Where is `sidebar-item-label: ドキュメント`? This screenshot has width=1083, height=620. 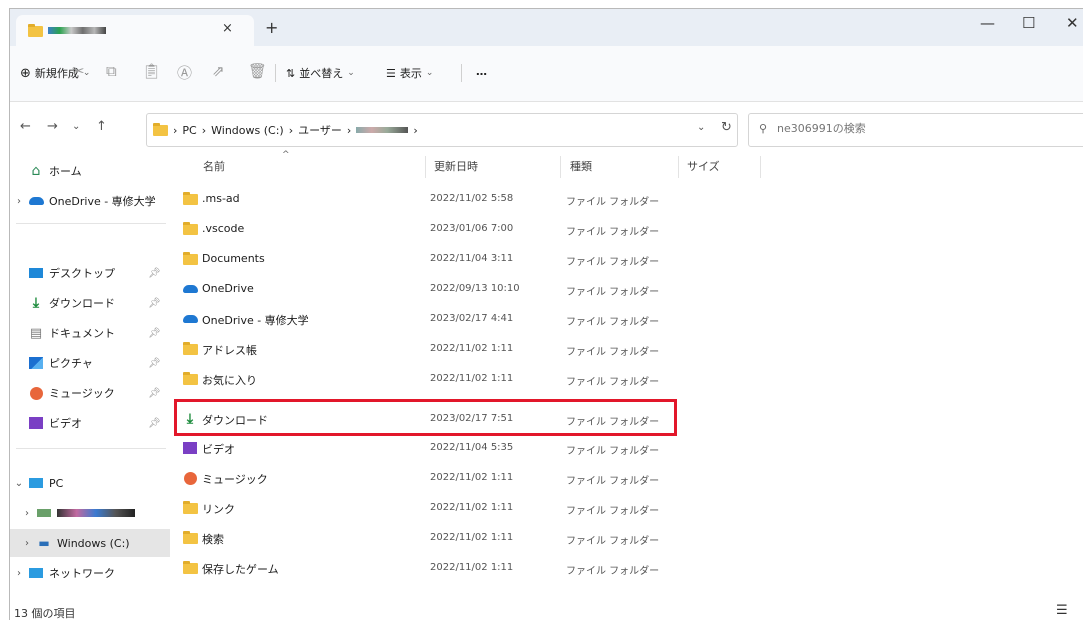 sidebar-item-label: ドキュメント is located at coordinates (82, 333).